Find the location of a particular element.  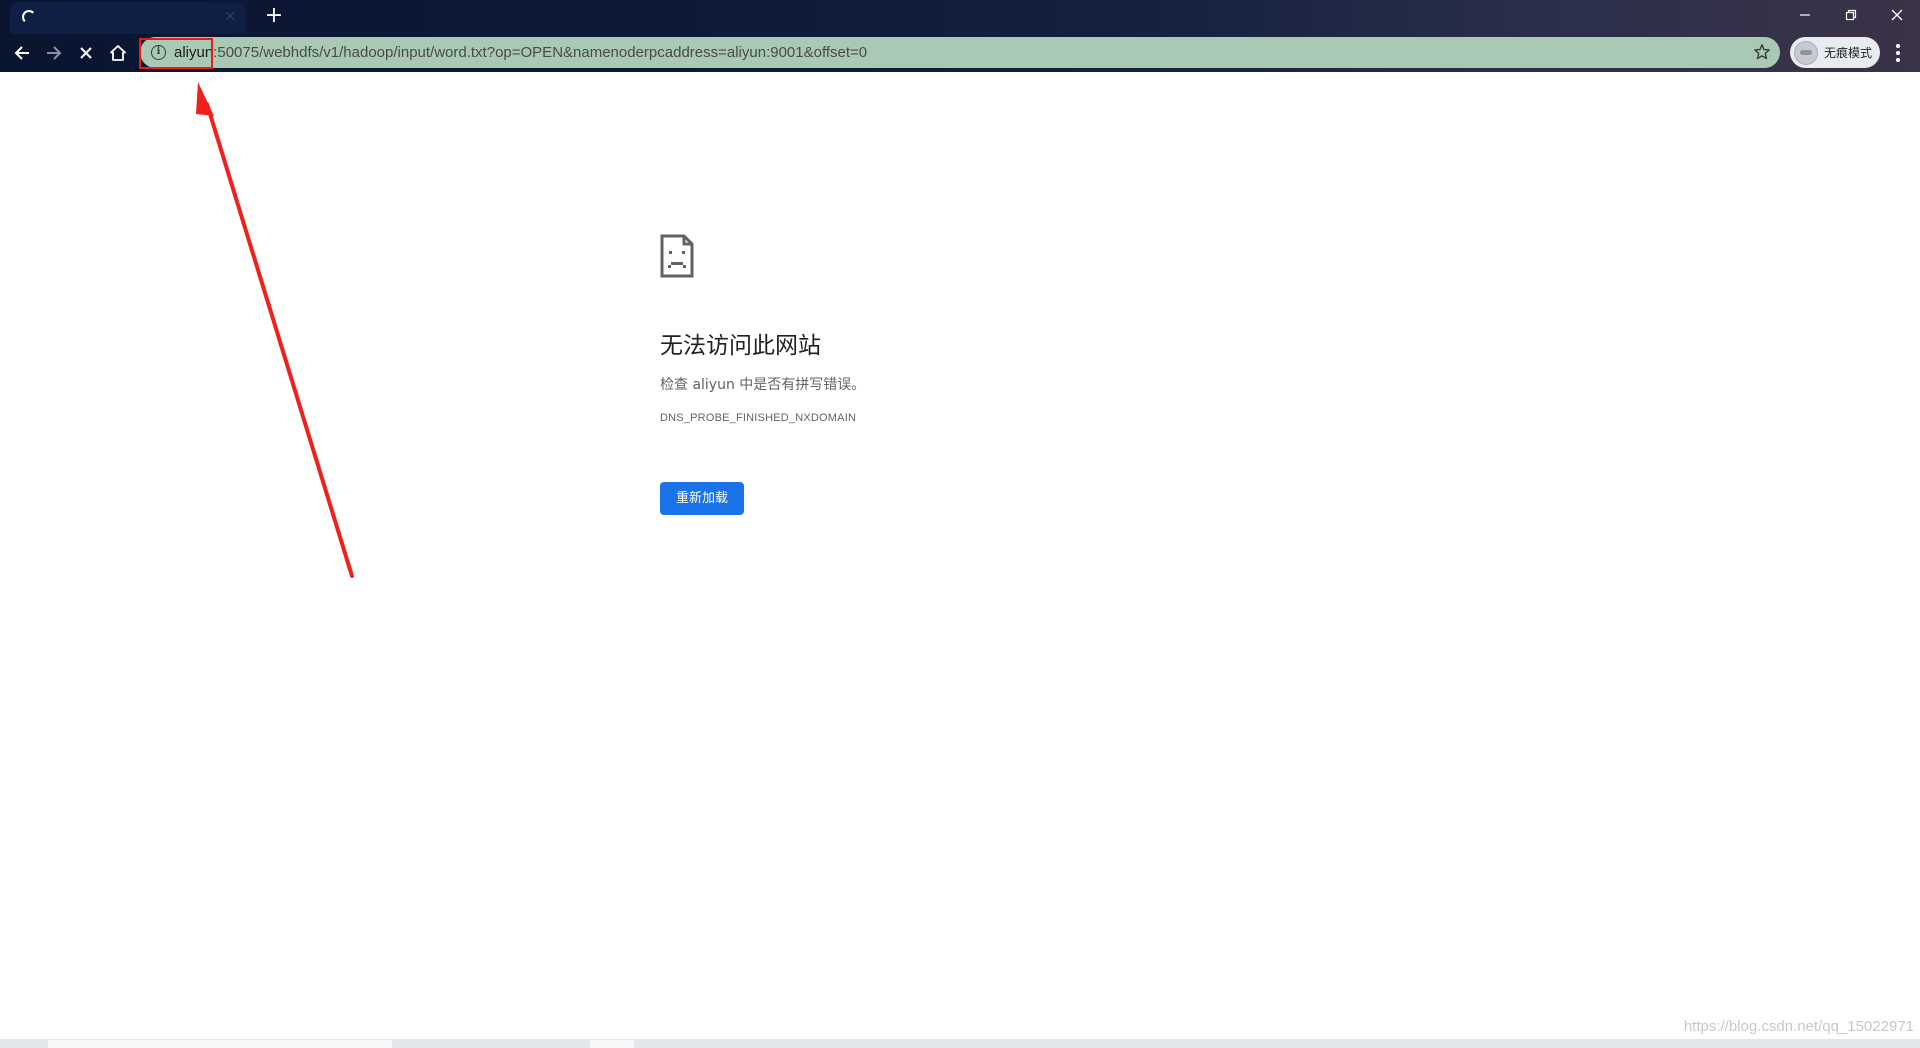

forward-icon is located at coordinates (54, 53).